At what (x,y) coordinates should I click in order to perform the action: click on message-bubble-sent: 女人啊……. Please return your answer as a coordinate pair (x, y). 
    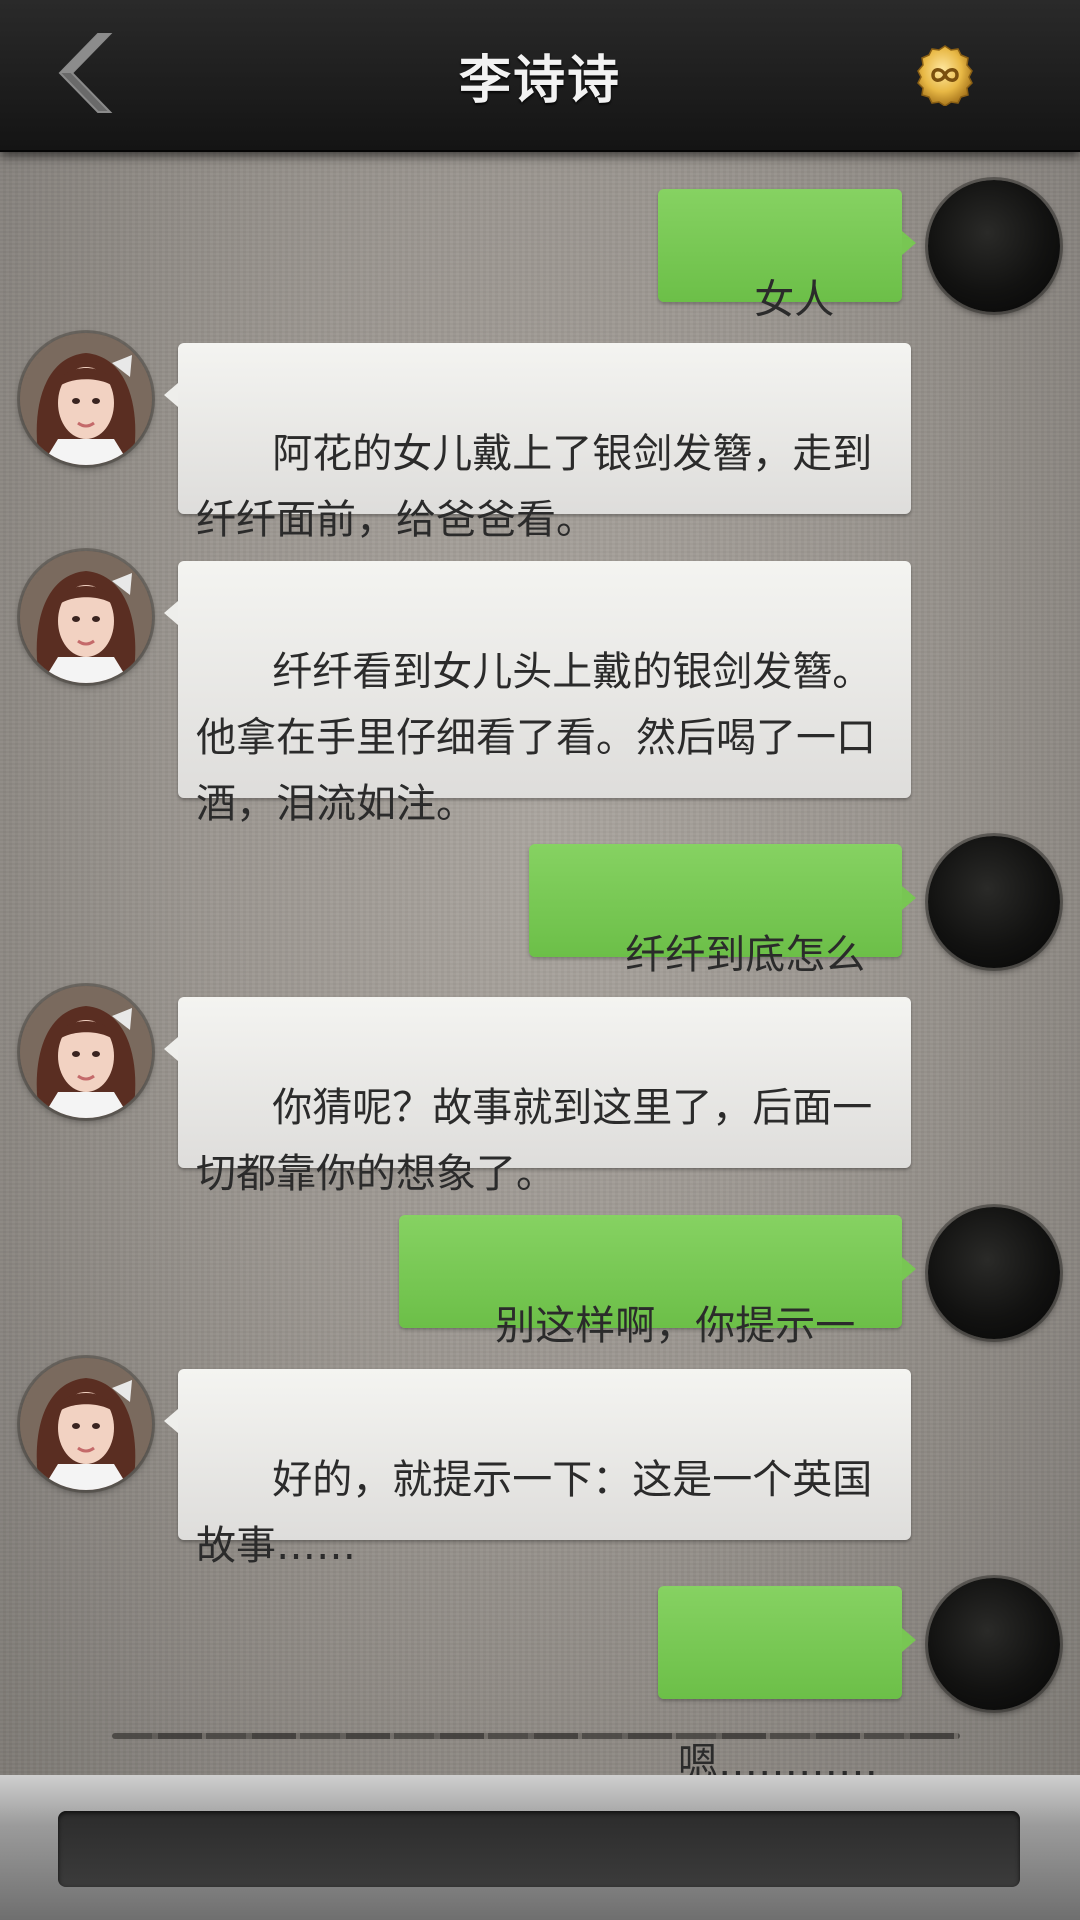
    Looking at the image, I should click on (787, 289).